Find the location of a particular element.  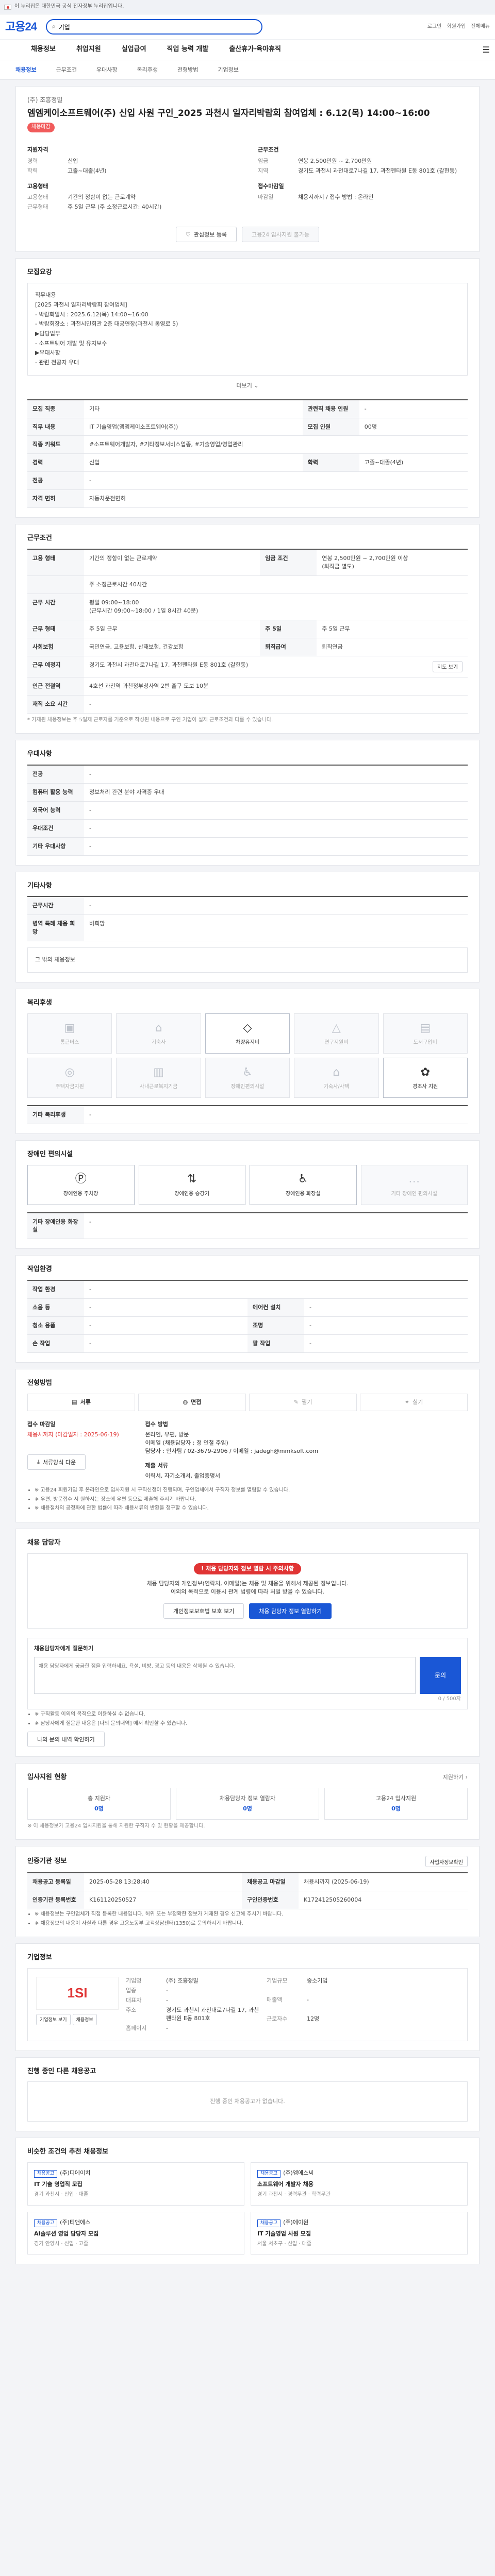

disabled-card: … 기타 장애인 편의시설 is located at coordinates (414, 1185).